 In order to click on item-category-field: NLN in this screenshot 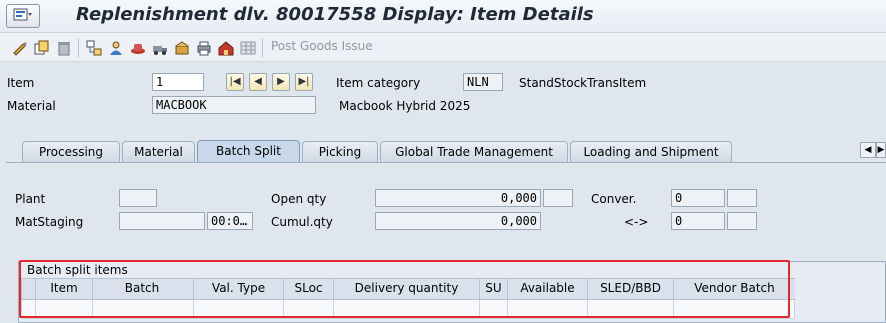, I will do `click(483, 82)`.